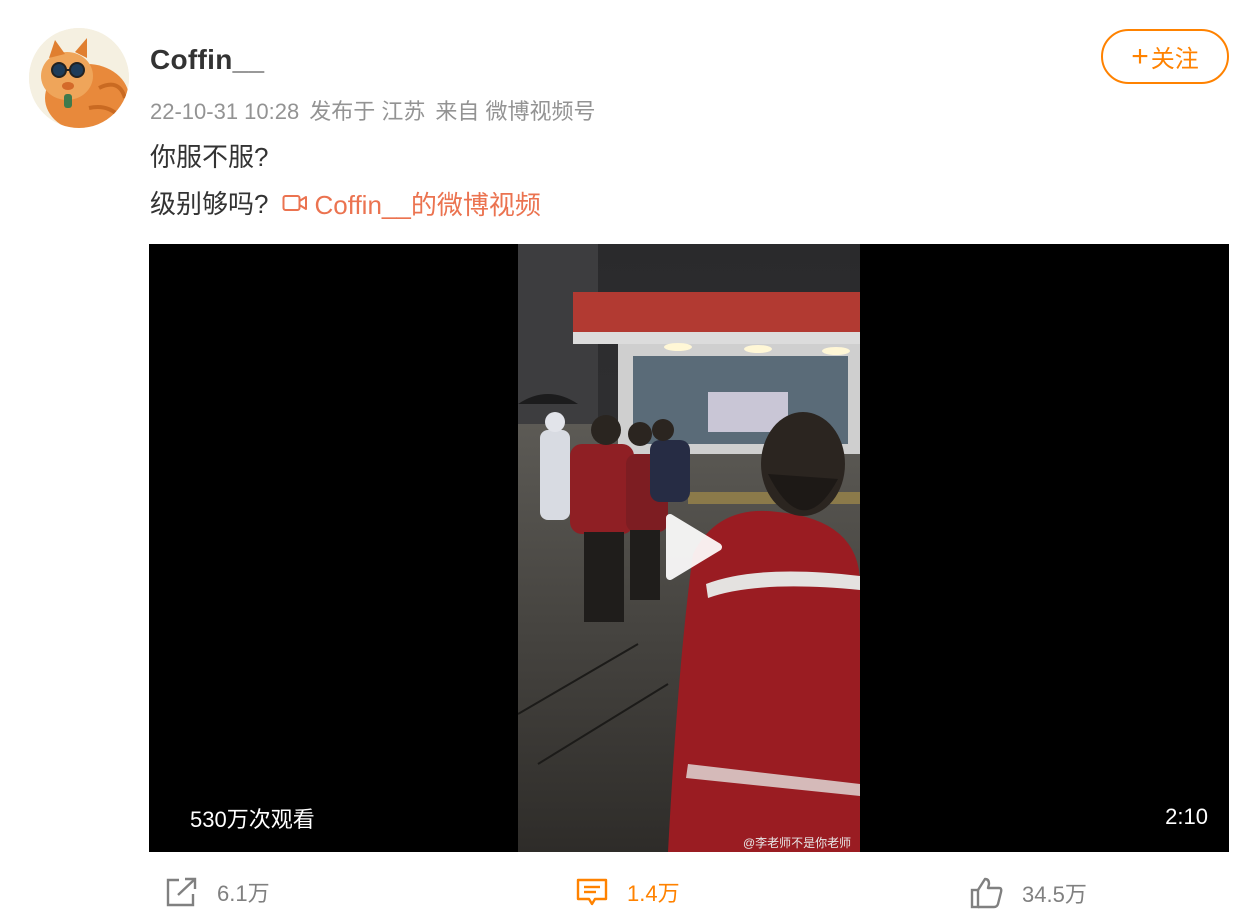 Image resolution: width=1254 pixels, height=920 pixels. Describe the element at coordinates (1186, 816) in the screenshot. I see `video-duration: 2:10` at that location.